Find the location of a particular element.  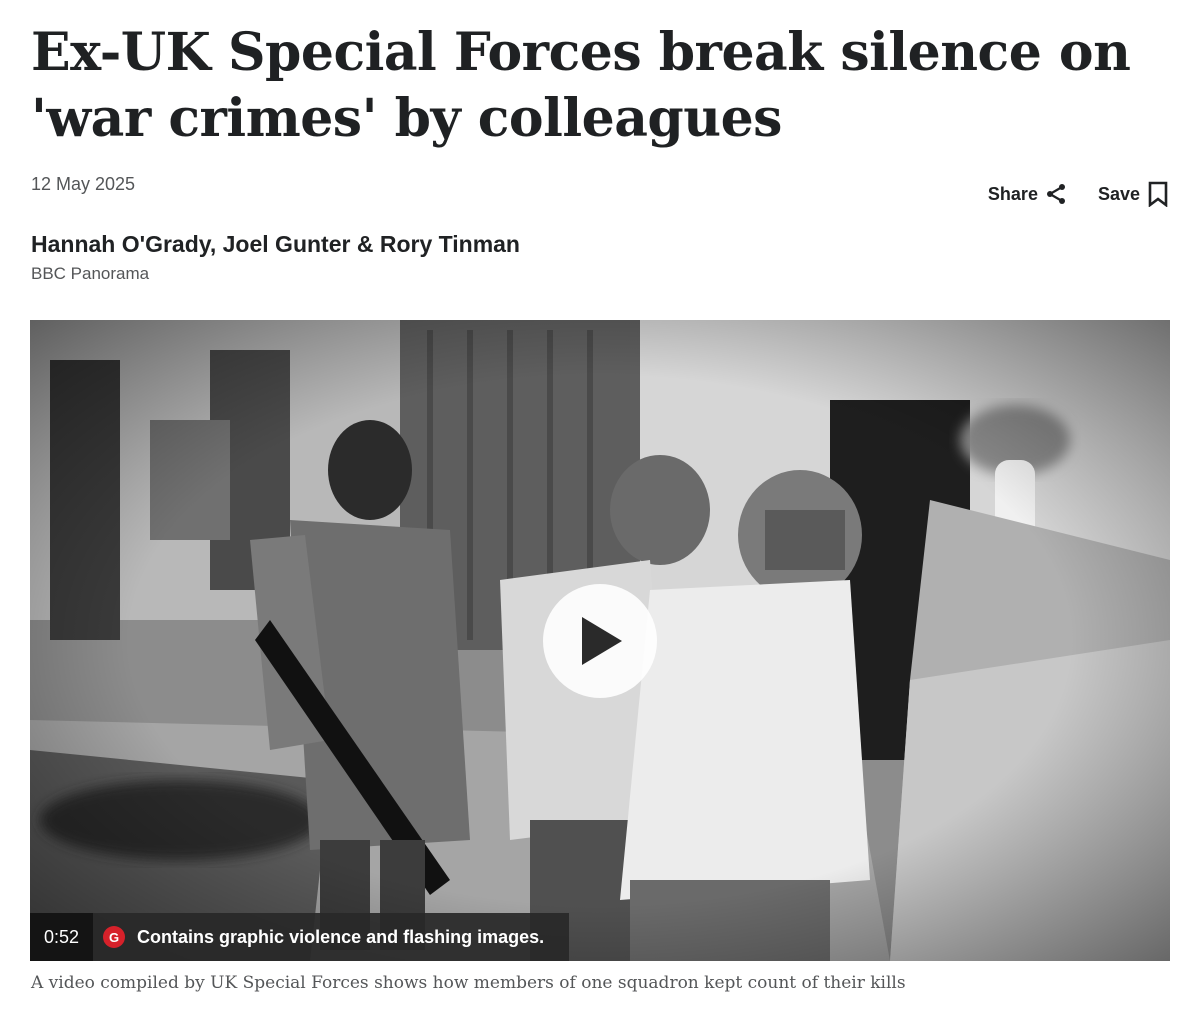

meta-row: 12 May 2025 Share Save is located at coordinates (600, 198).